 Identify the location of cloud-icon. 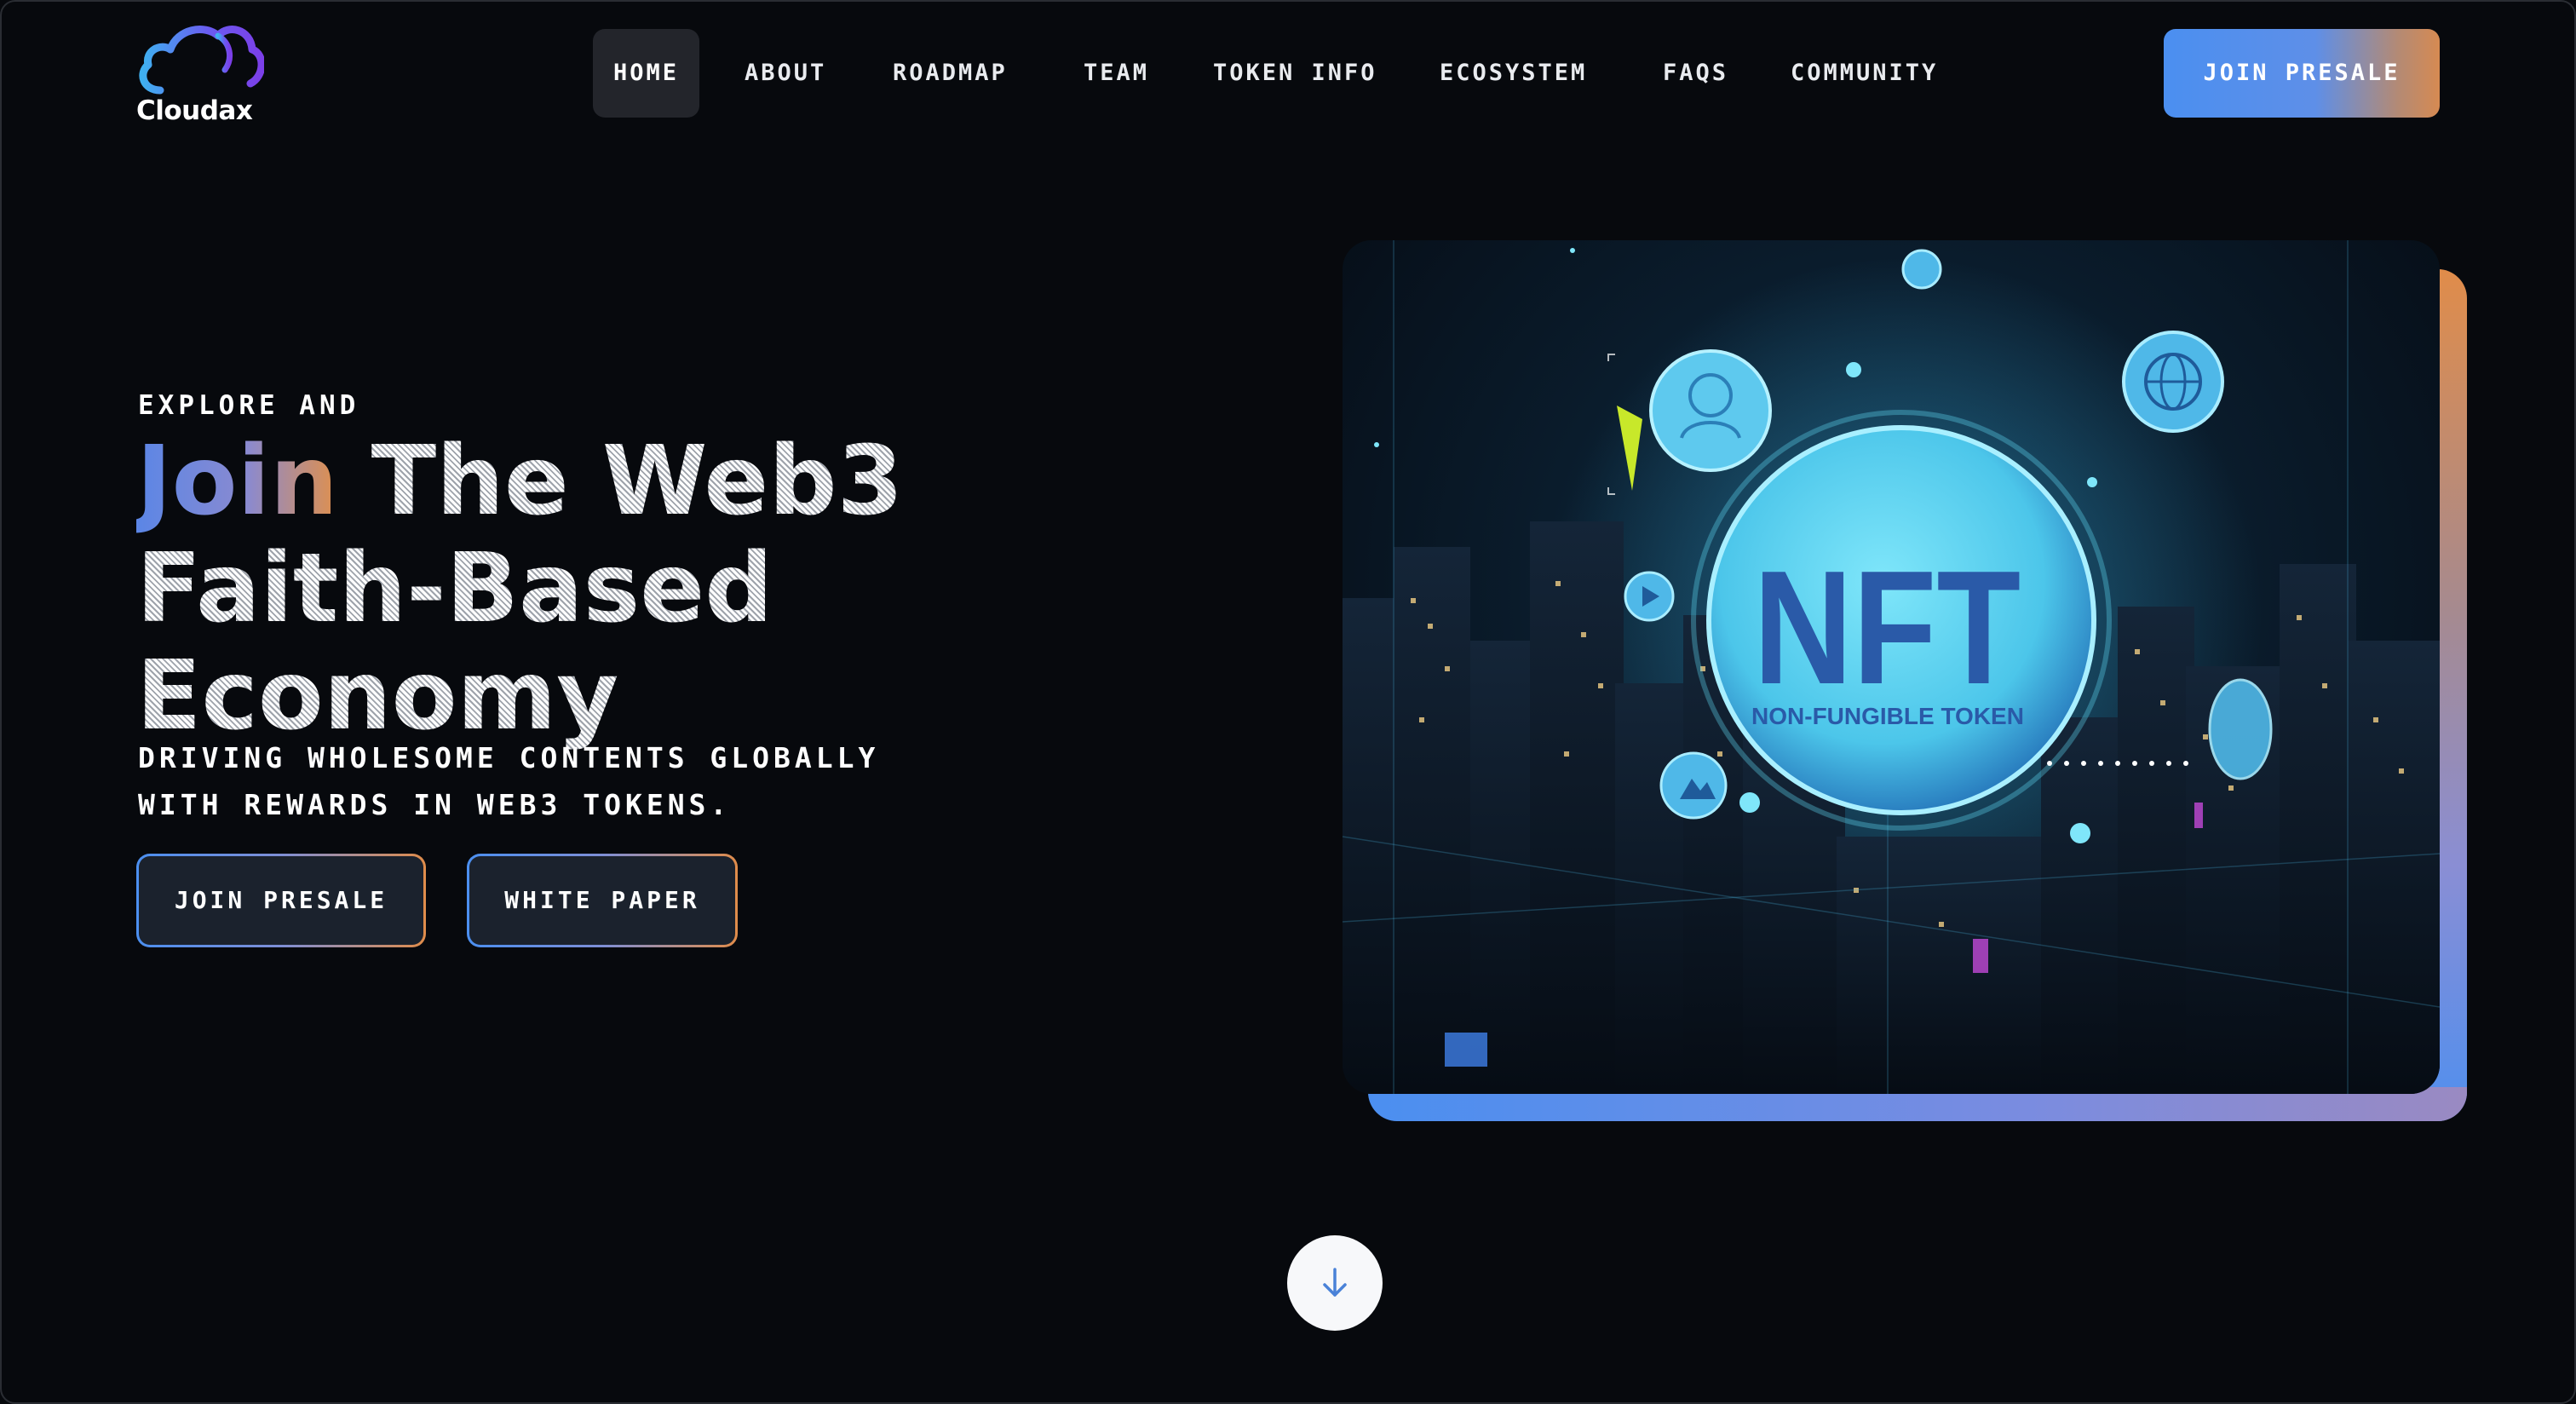
(202, 60).